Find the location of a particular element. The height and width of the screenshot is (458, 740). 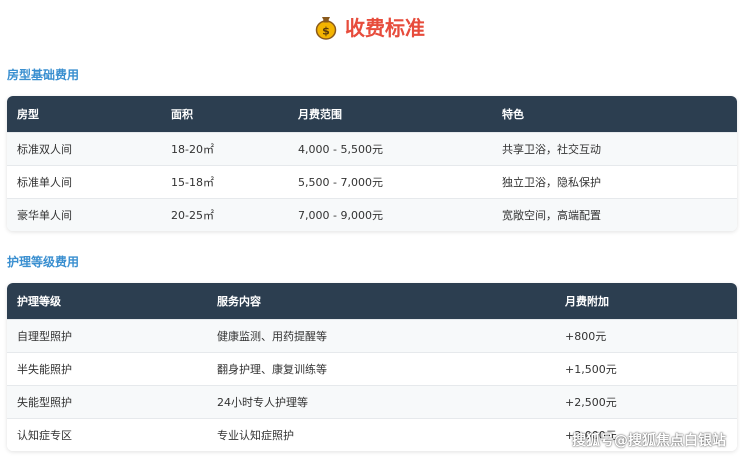

column-header: 月费附加 is located at coordinates (587, 301).